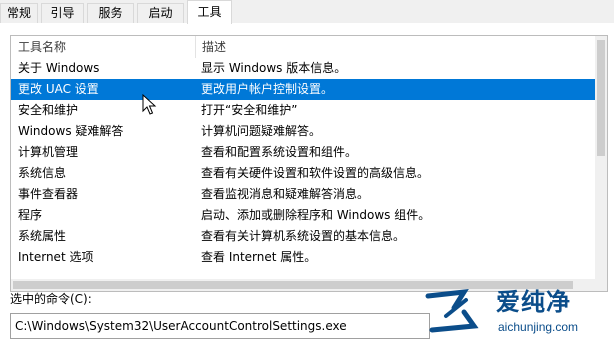 The width and height of the screenshot is (614, 343). What do you see at coordinates (51, 299) in the screenshot?
I see `selected-command-label: 选中的命令(C):` at bounding box center [51, 299].